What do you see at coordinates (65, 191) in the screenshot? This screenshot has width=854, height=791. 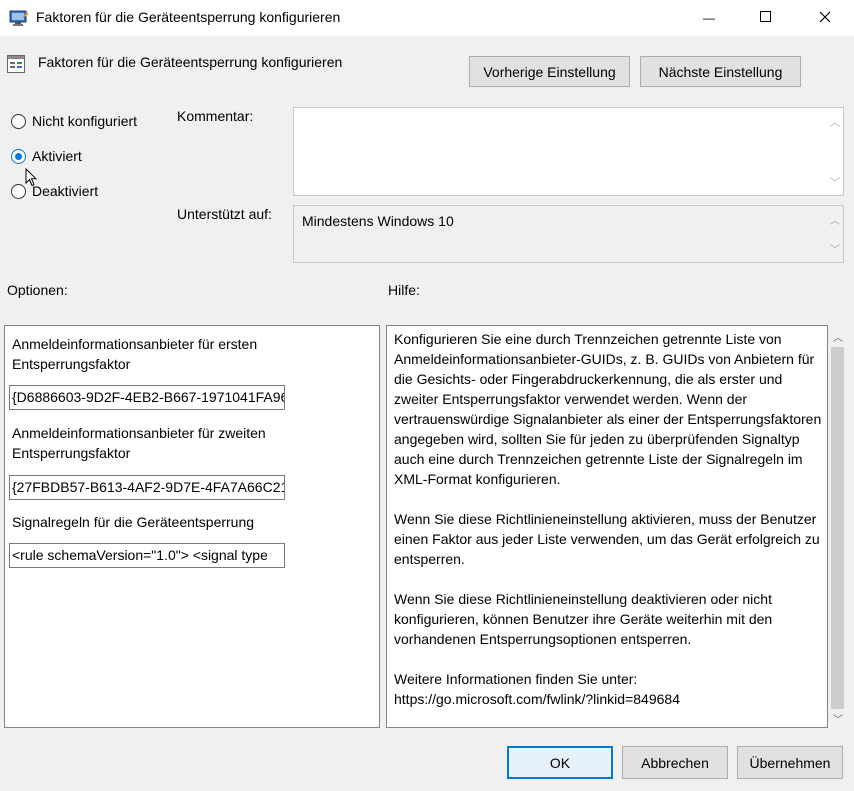 I see `radio-label: Deaktiviert` at bounding box center [65, 191].